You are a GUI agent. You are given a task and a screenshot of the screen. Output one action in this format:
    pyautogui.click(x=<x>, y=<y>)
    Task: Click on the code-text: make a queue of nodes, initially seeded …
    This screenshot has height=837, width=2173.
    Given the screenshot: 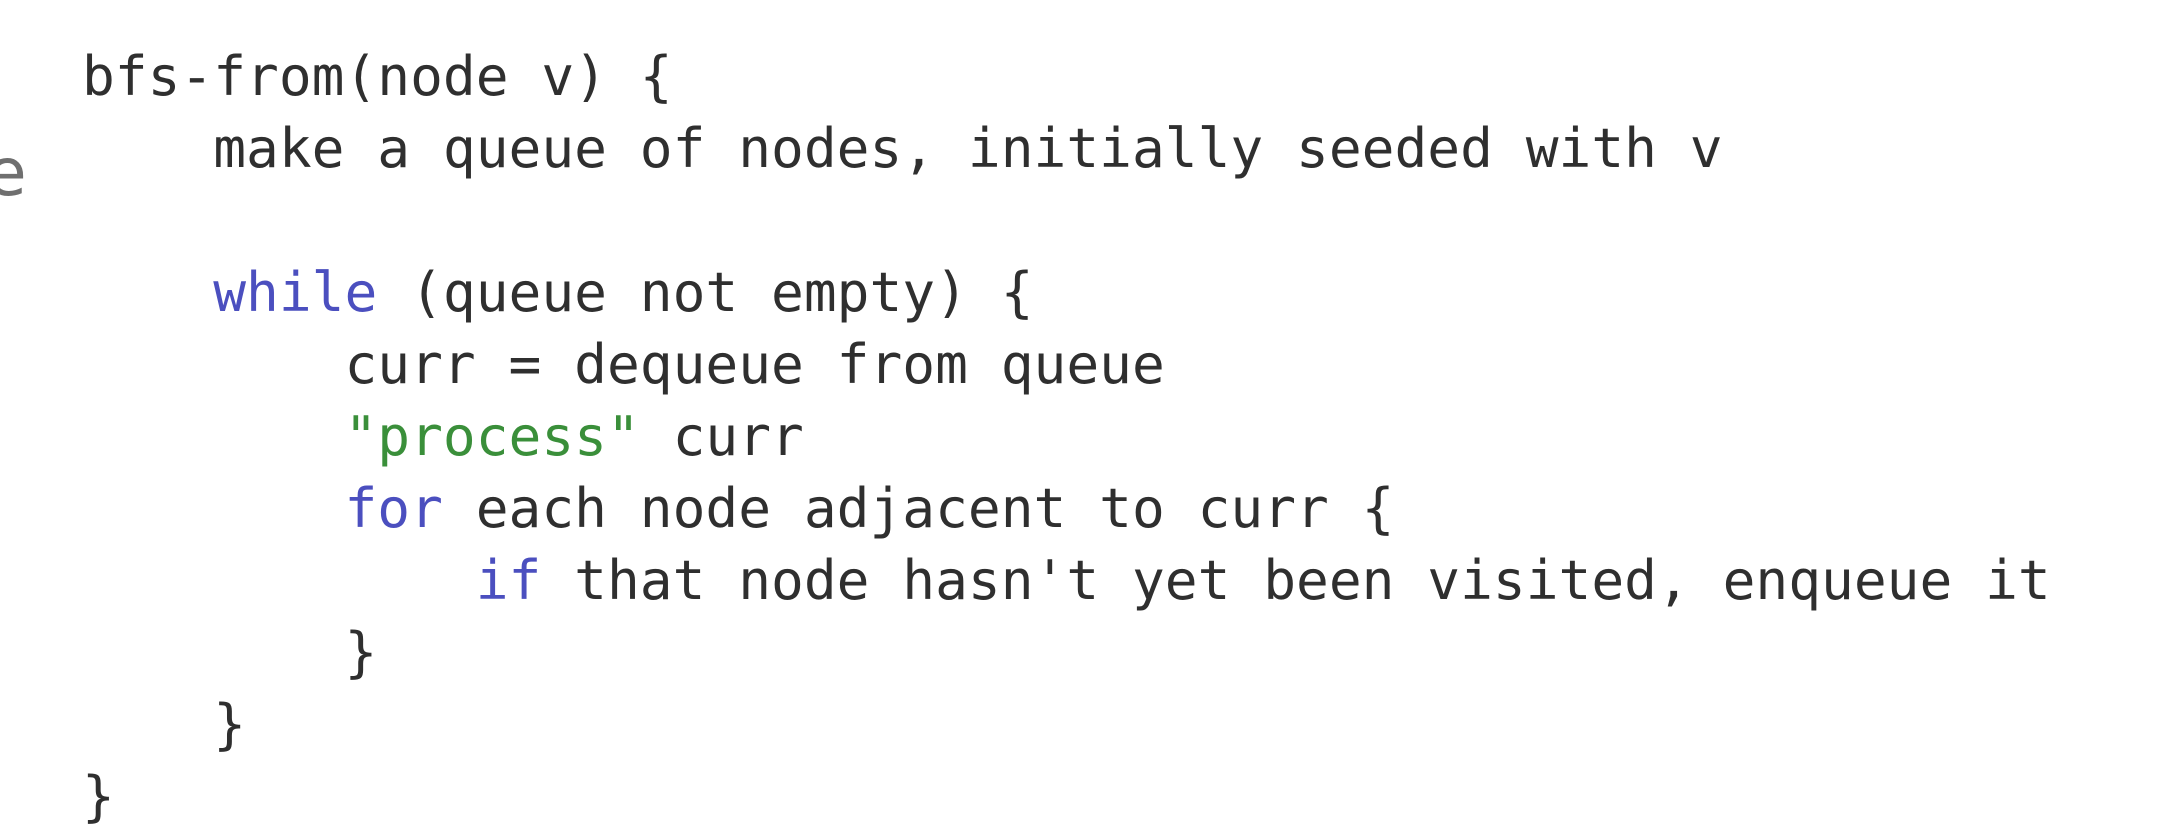 What is the action you would take?
    pyautogui.click(x=968, y=148)
    